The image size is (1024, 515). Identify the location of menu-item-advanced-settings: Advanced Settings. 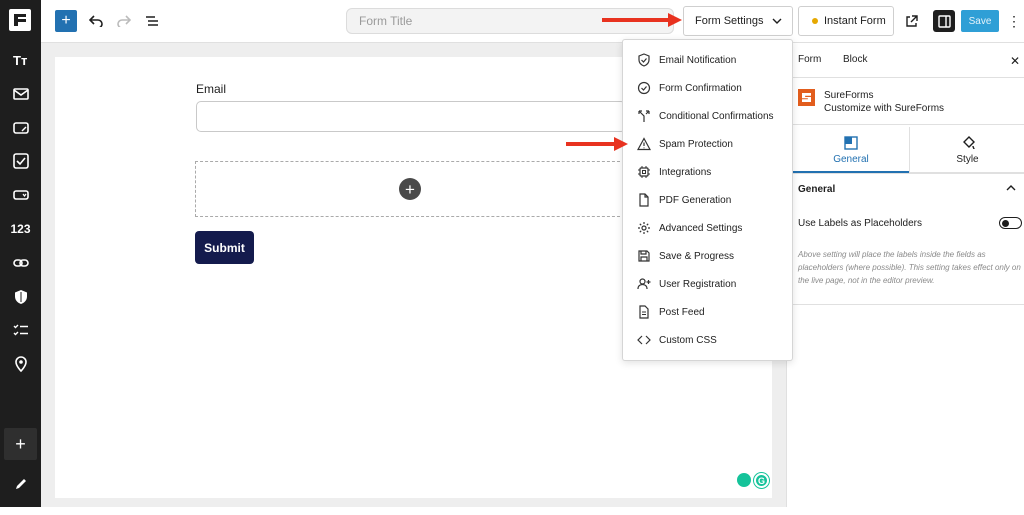
(707, 228).